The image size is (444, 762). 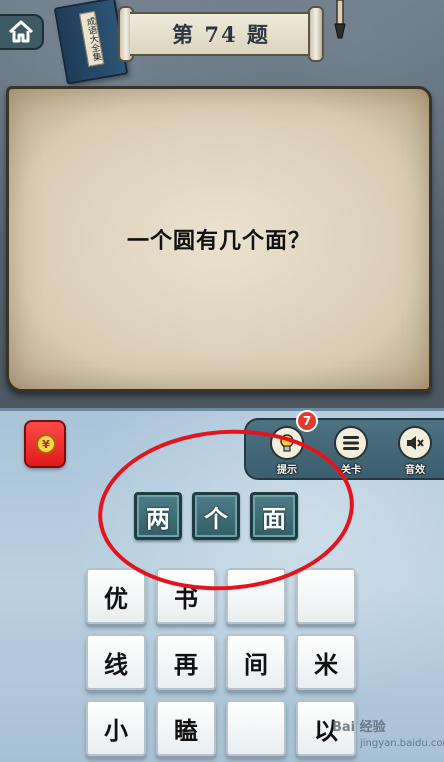 I want to click on watermark-url: jingyan.baidu.com, so click(x=402, y=743).